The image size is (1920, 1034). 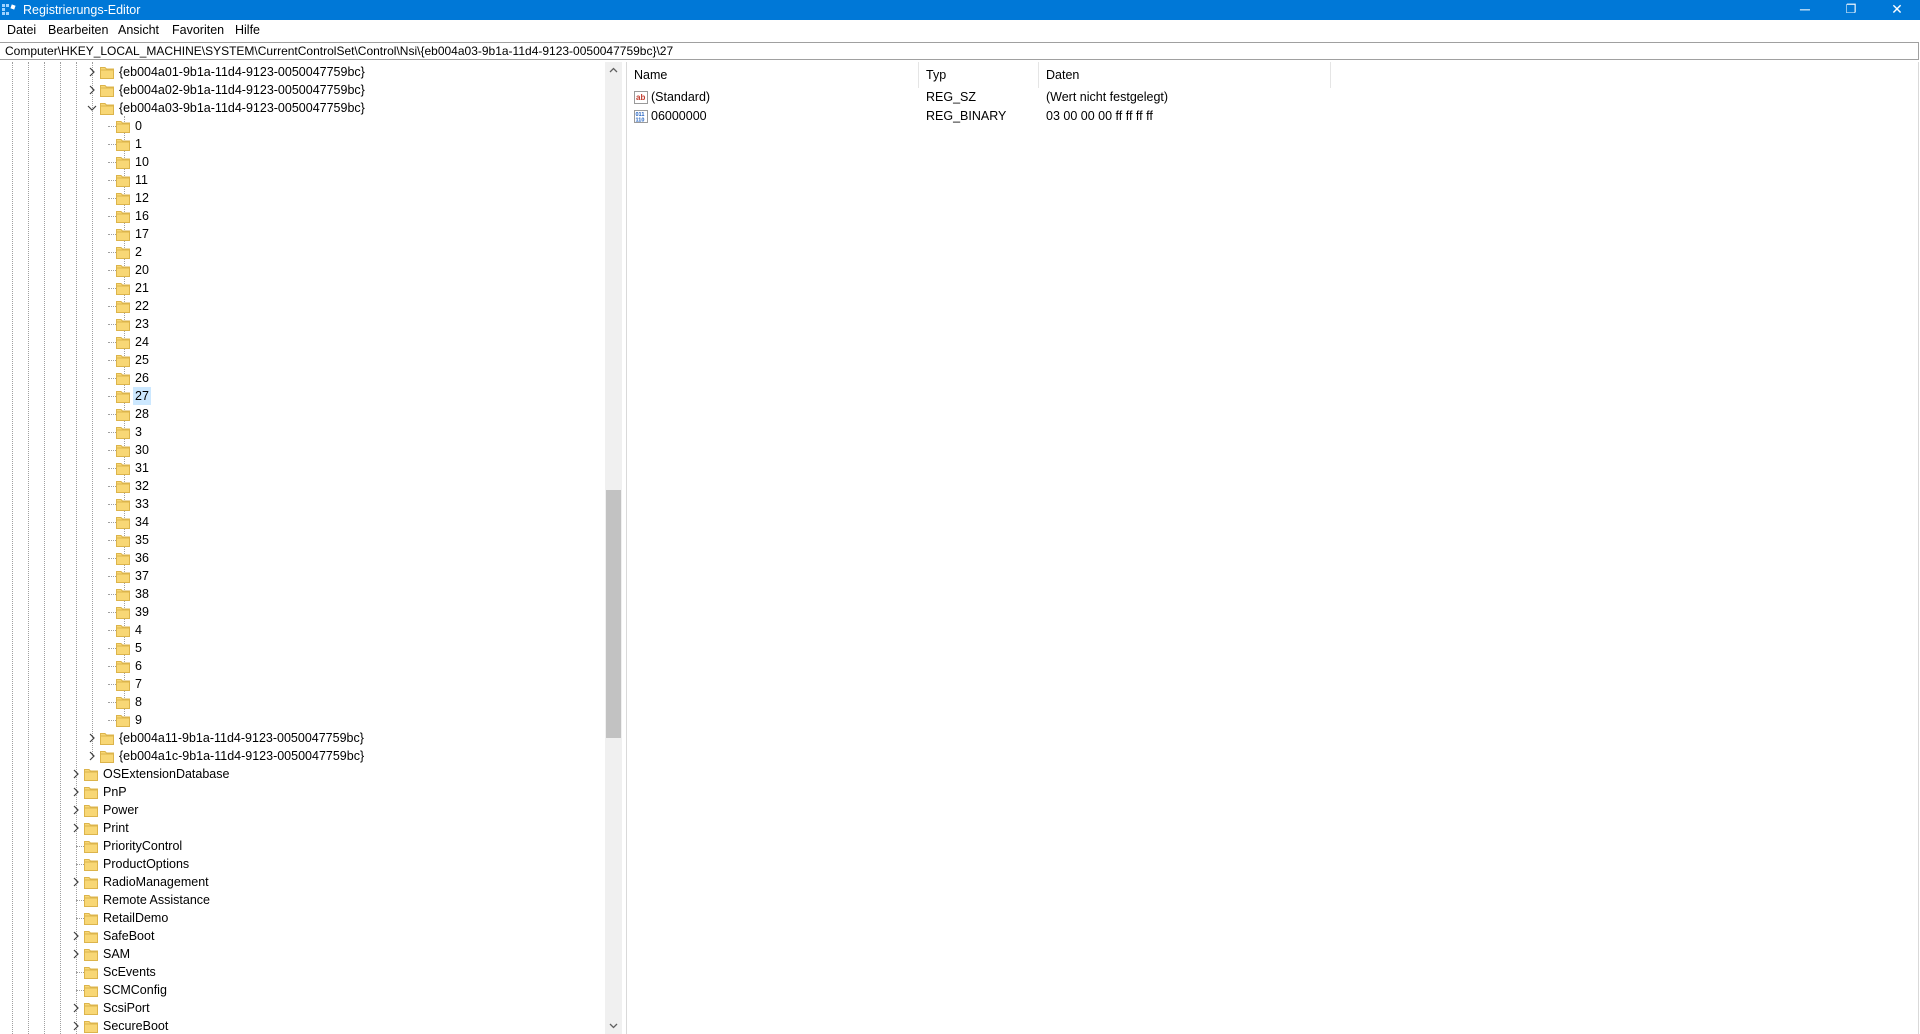 What do you see at coordinates (1805, 10) in the screenshot?
I see `minimize-button: ─` at bounding box center [1805, 10].